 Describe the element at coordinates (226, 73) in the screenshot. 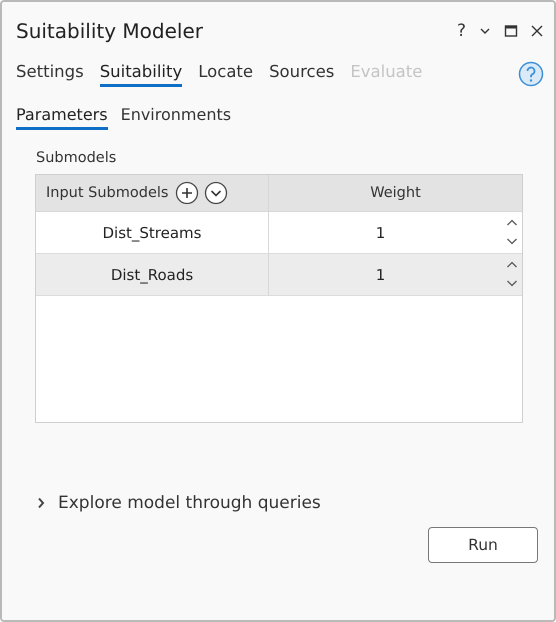

I see `tab: Locate` at that location.